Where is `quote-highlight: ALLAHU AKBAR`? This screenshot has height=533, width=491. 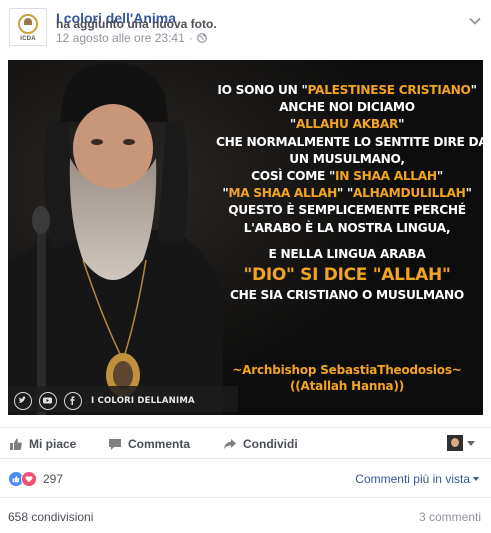 quote-highlight: ALLAHU AKBAR is located at coordinates (347, 124).